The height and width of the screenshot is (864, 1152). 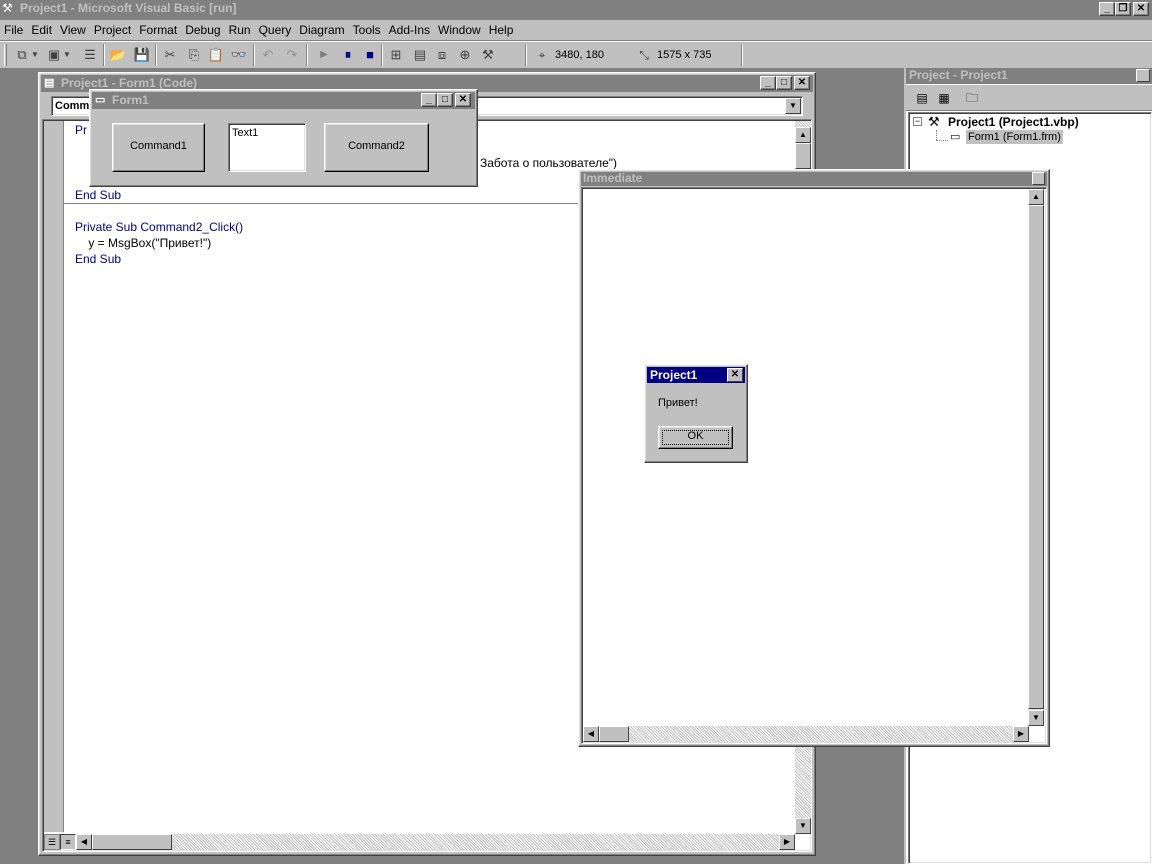 What do you see at coordinates (275, 30) in the screenshot?
I see `menu-query: Query` at bounding box center [275, 30].